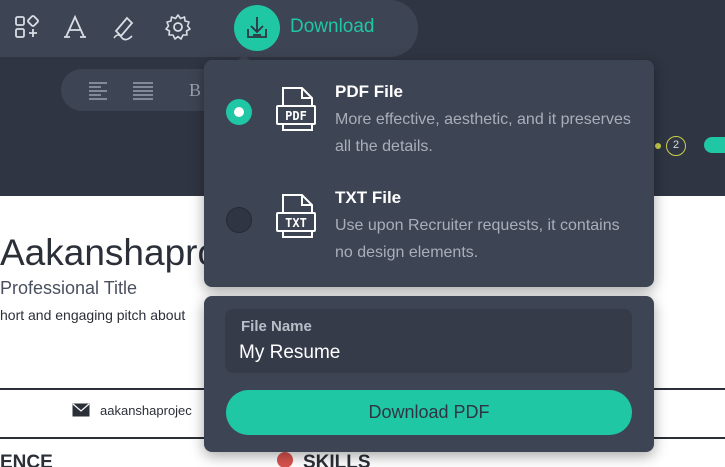 The width and height of the screenshot is (725, 467). What do you see at coordinates (123, 27) in the screenshot?
I see `pen-icon` at bounding box center [123, 27].